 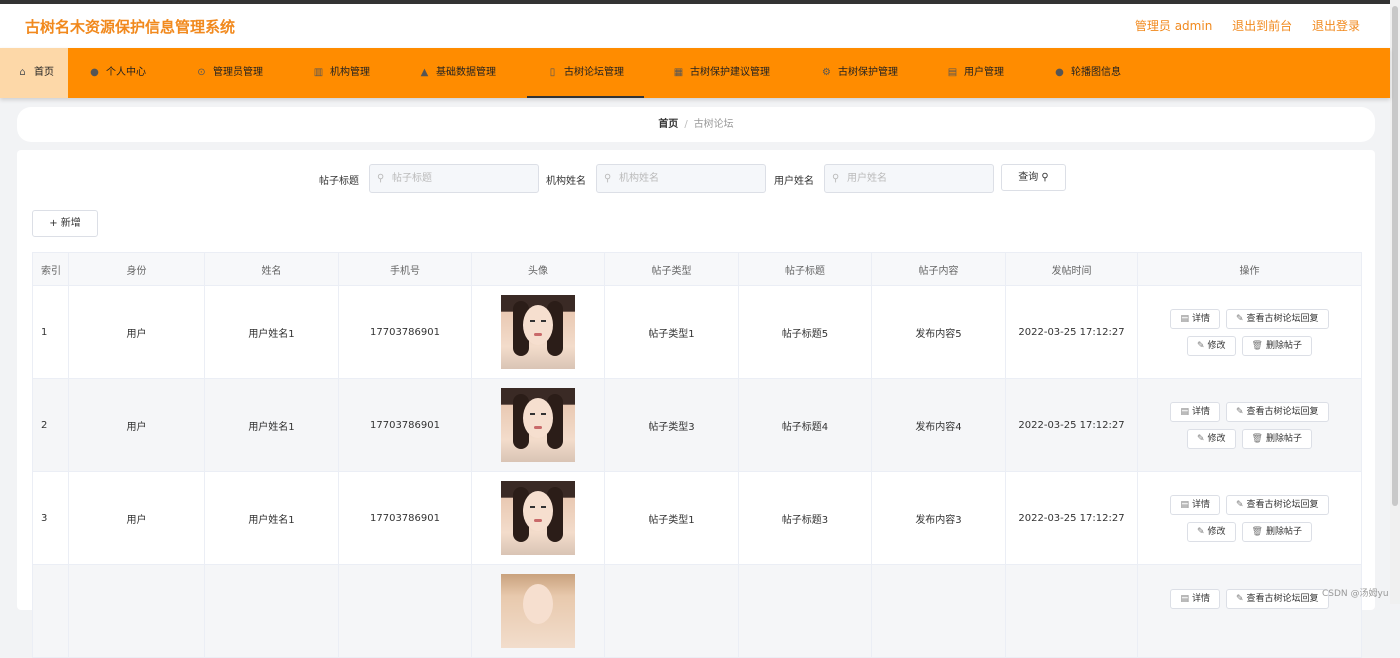 I want to click on nav-item-personal-center: ● 个人中心, so click(x=117, y=73).